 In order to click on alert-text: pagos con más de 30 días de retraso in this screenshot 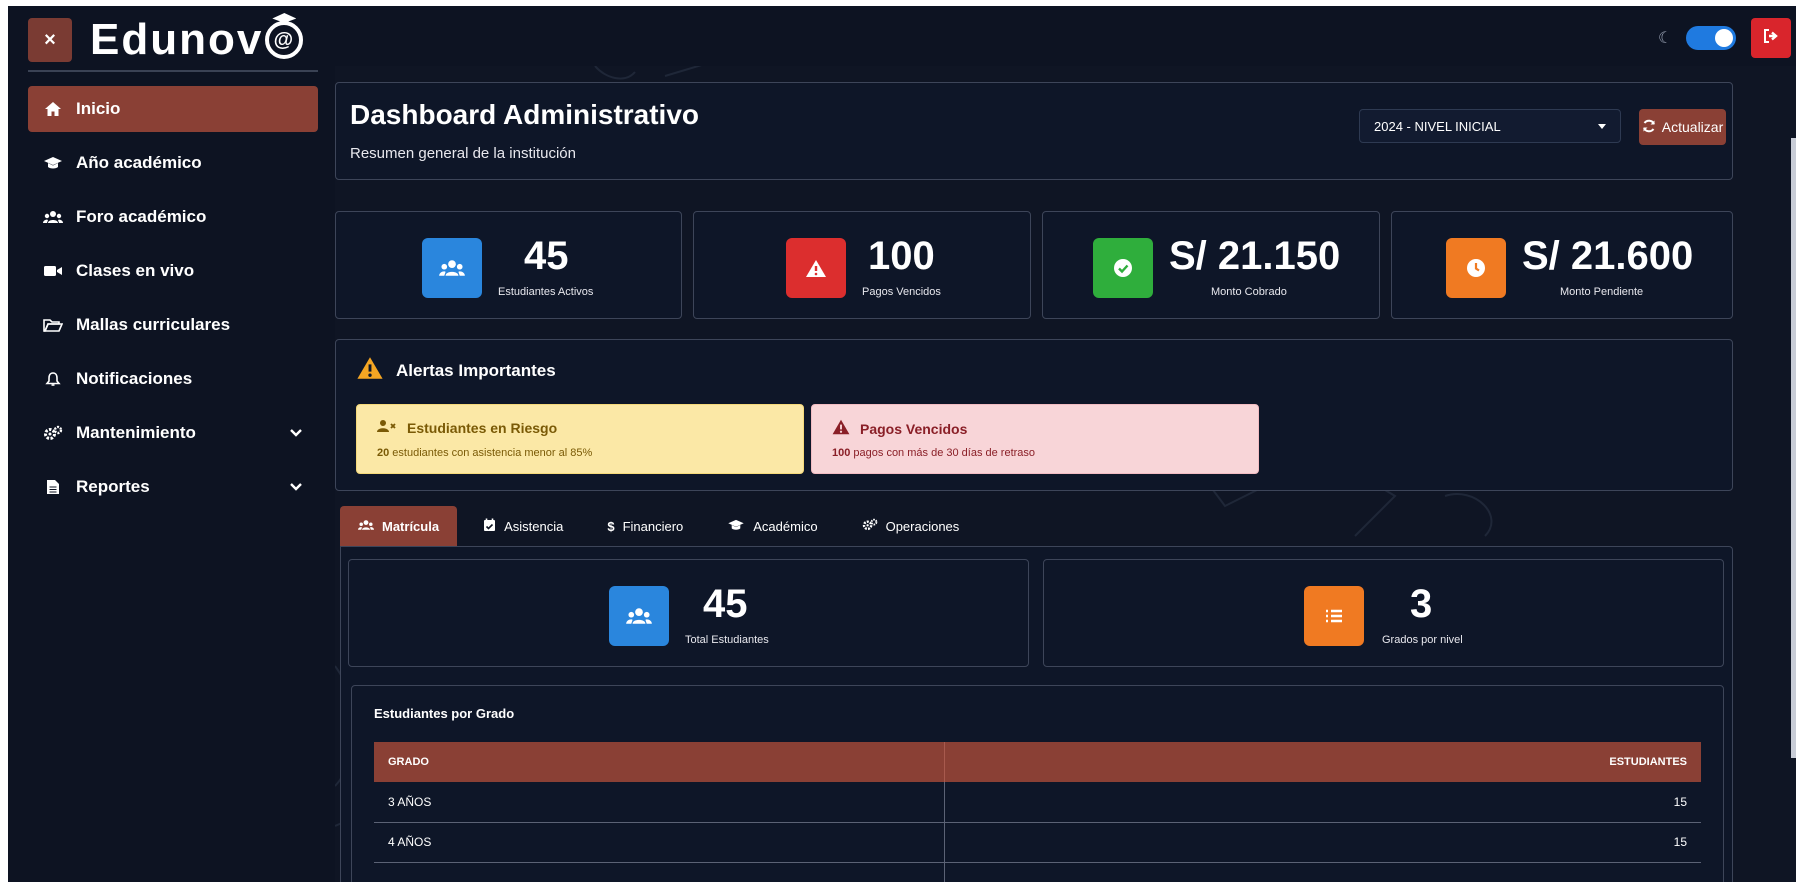, I will do `click(943, 453)`.